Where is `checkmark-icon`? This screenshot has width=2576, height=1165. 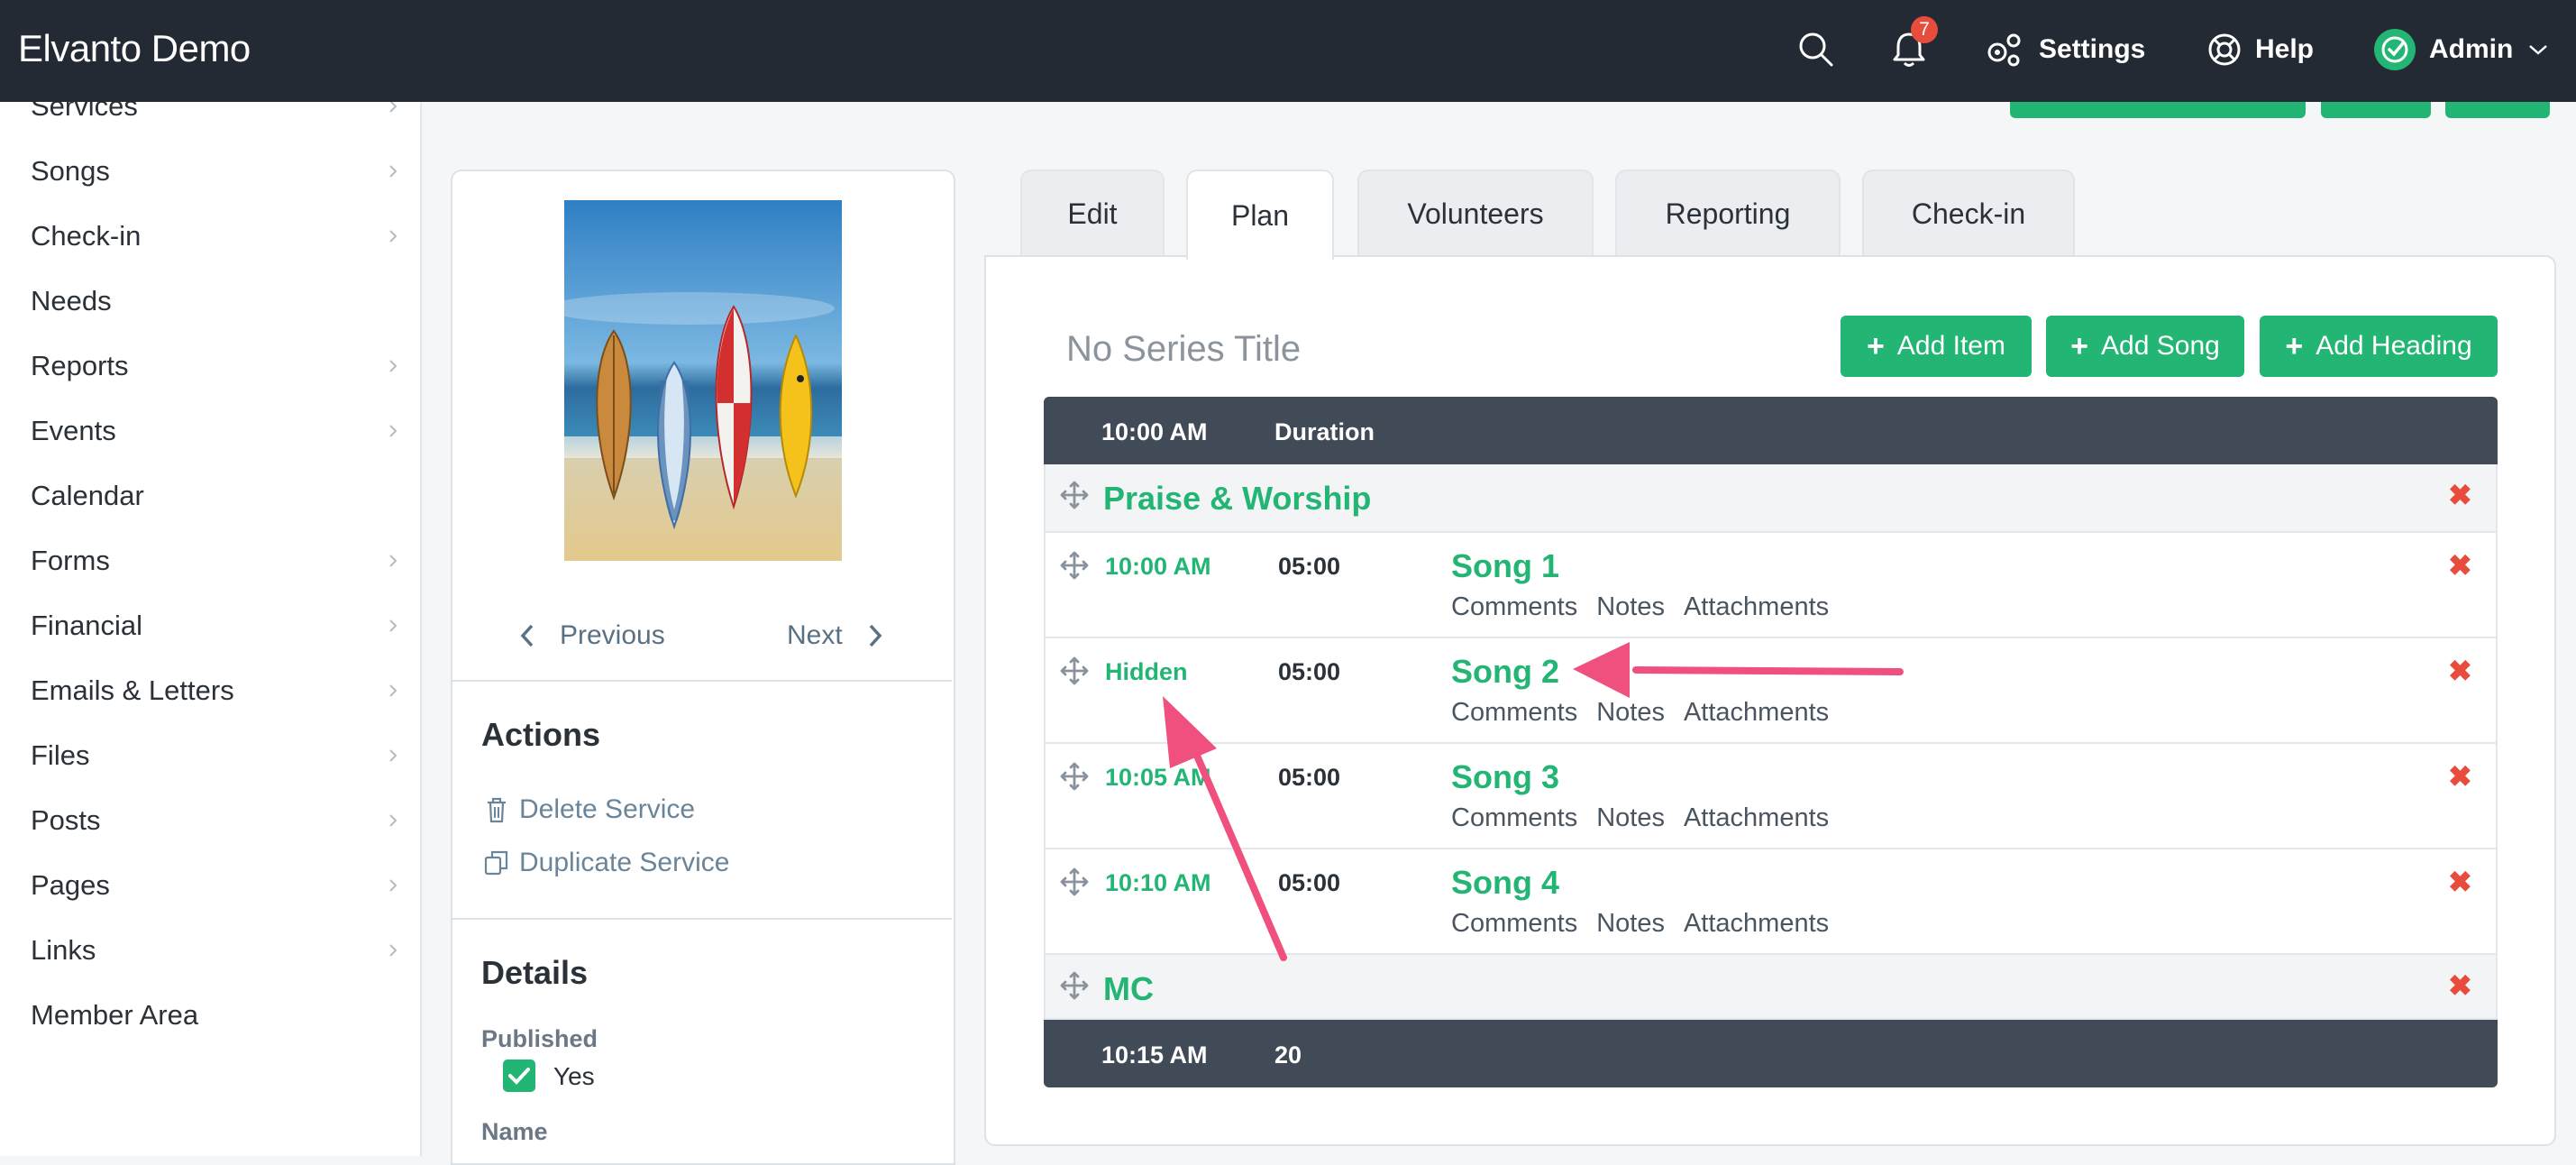
checkmark-icon is located at coordinates (519, 1076).